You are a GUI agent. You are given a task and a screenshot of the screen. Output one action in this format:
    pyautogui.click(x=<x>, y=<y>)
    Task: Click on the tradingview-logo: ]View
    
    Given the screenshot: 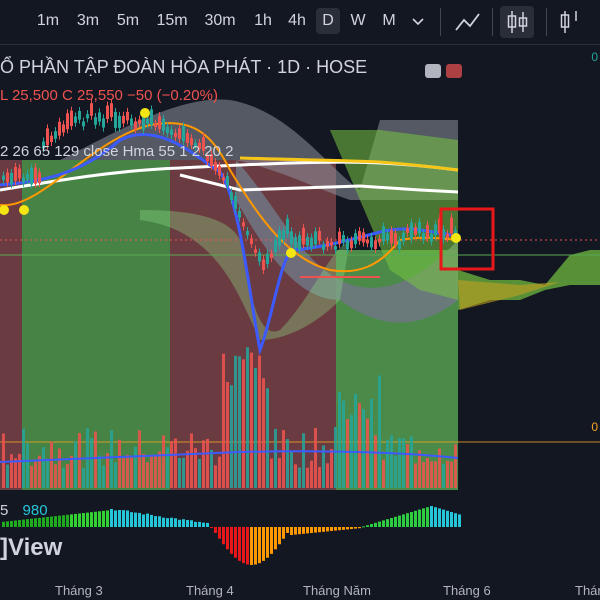 What is the action you would take?
    pyautogui.click(x=31, y=547)
    